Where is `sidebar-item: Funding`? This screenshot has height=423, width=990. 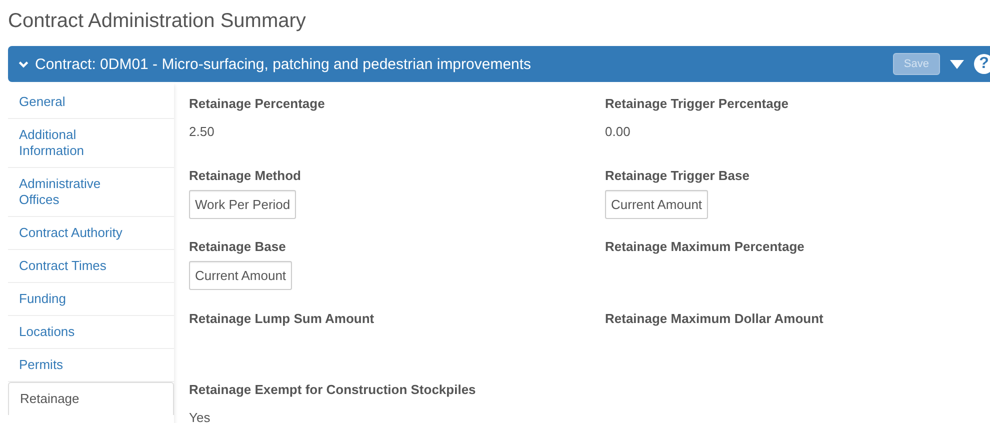
sidebar-item: Funding is located at coordinates (91, 299).